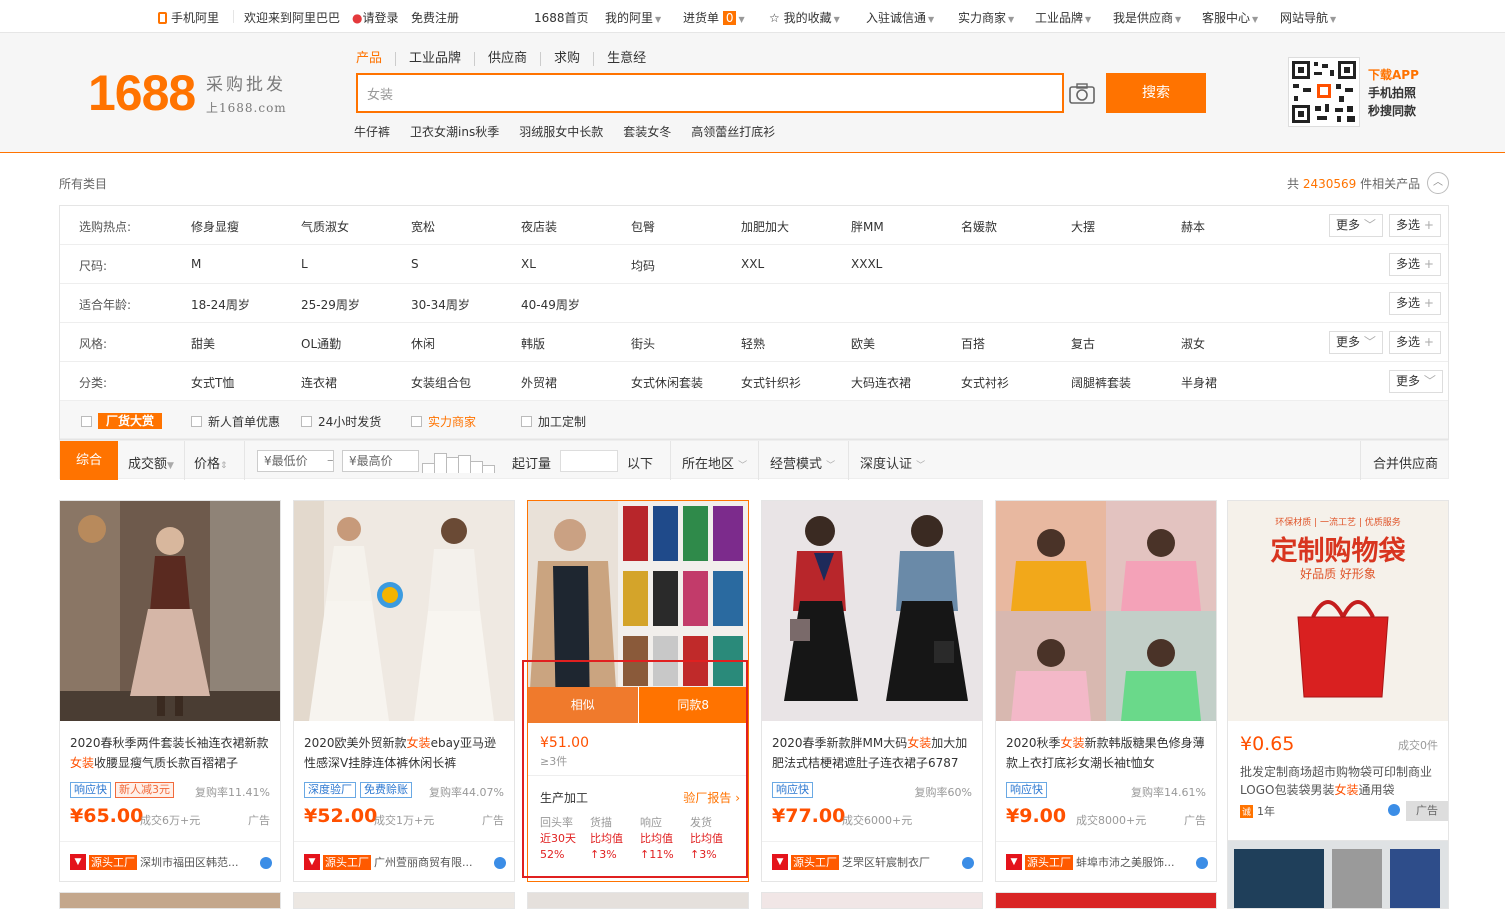  What do you see at coordinates (647, 131) in the screenshot?
I see `hot-word: 套装女冬` at bounding box center [647, 131].